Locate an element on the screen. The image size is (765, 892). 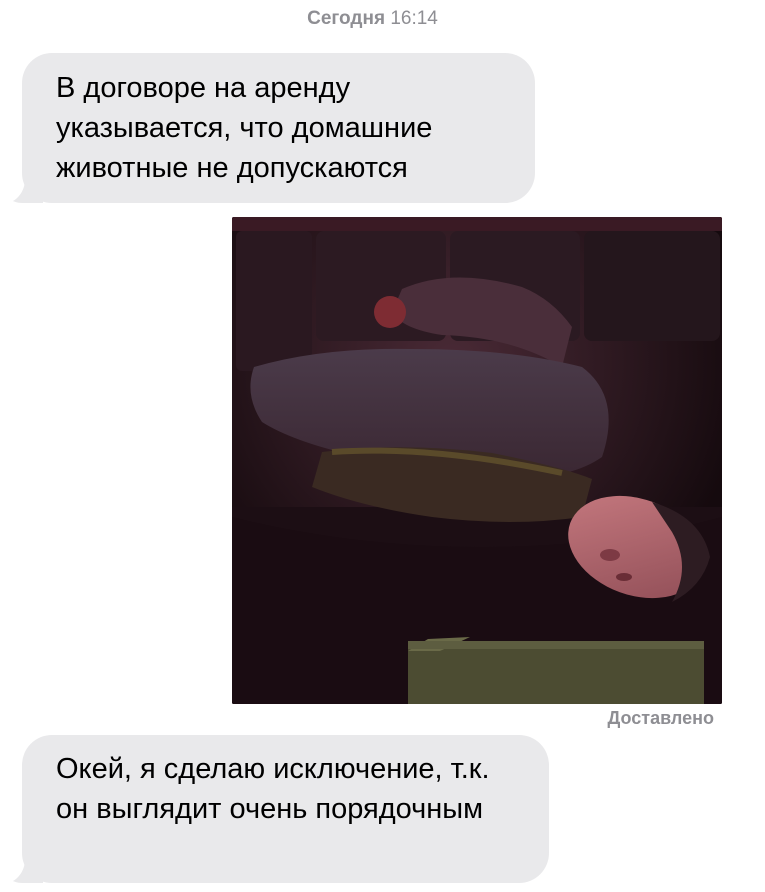
timestamp-time: 16:14 is located at coordinates (414, 18).